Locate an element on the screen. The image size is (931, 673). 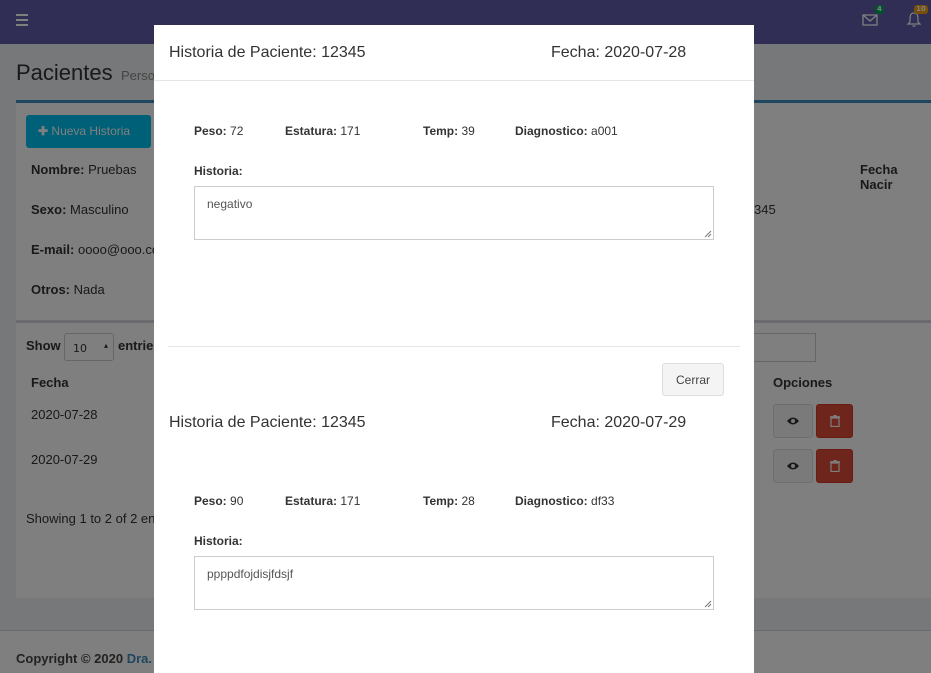
modal-date: Fecha: 2020-07-28 is located at coordinates (619, 52).